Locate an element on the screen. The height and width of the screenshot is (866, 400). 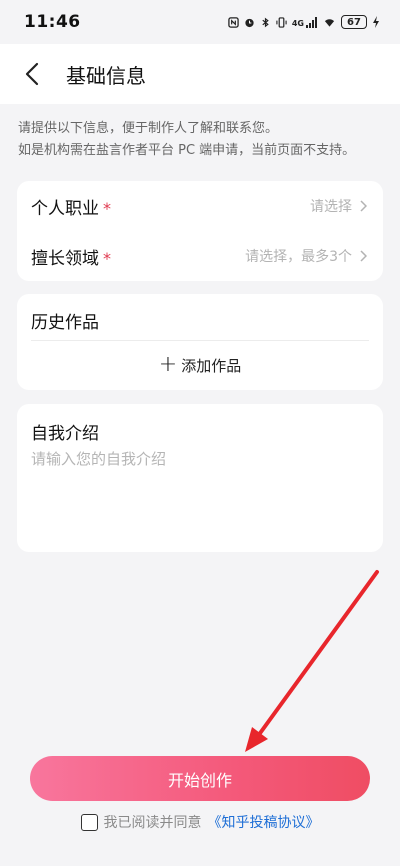
wifi-icon is located at coordinates (329, 22).